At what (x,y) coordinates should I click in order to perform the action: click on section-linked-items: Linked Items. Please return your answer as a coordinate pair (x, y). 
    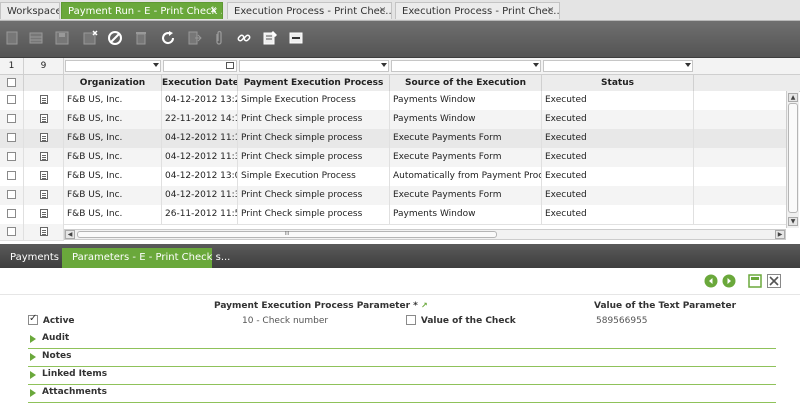
    Looking at the image, I should click on (402, 376).